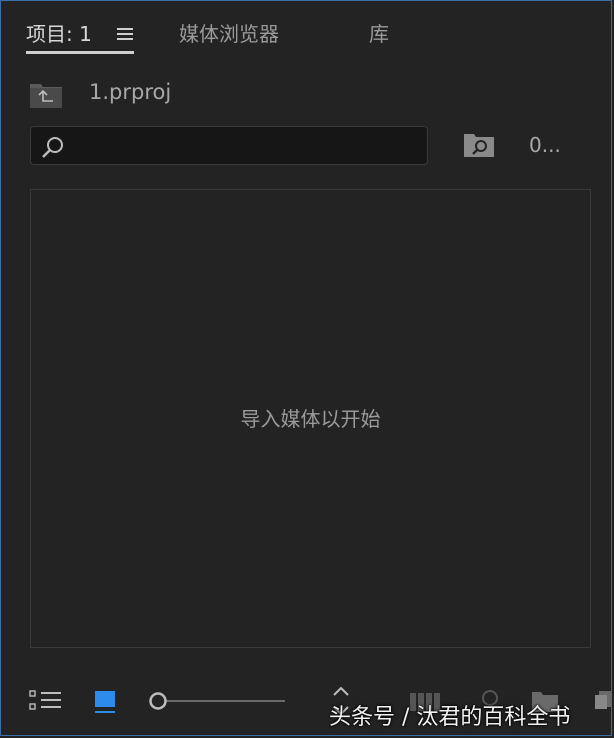 The height and width of the screenshot is (738, 614). What do you see at coordinates (602, 700) in the screenshot?
I see `new-item-icon` at bounding box center [602, 700].